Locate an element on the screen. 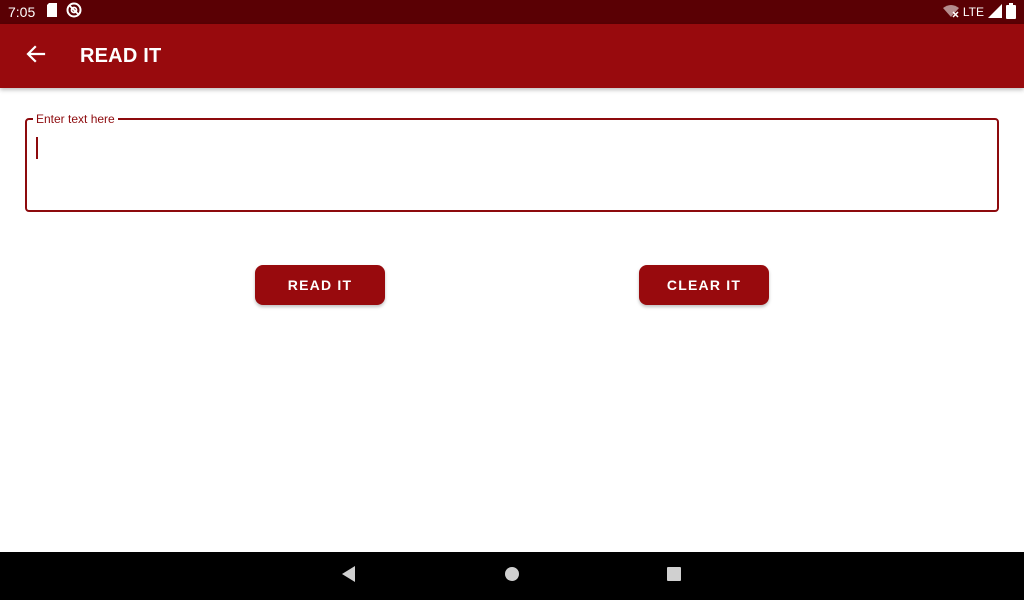 The height and width of the screenshot is (600, 1024). nav-recents-button is located at coordinates (674, 576).